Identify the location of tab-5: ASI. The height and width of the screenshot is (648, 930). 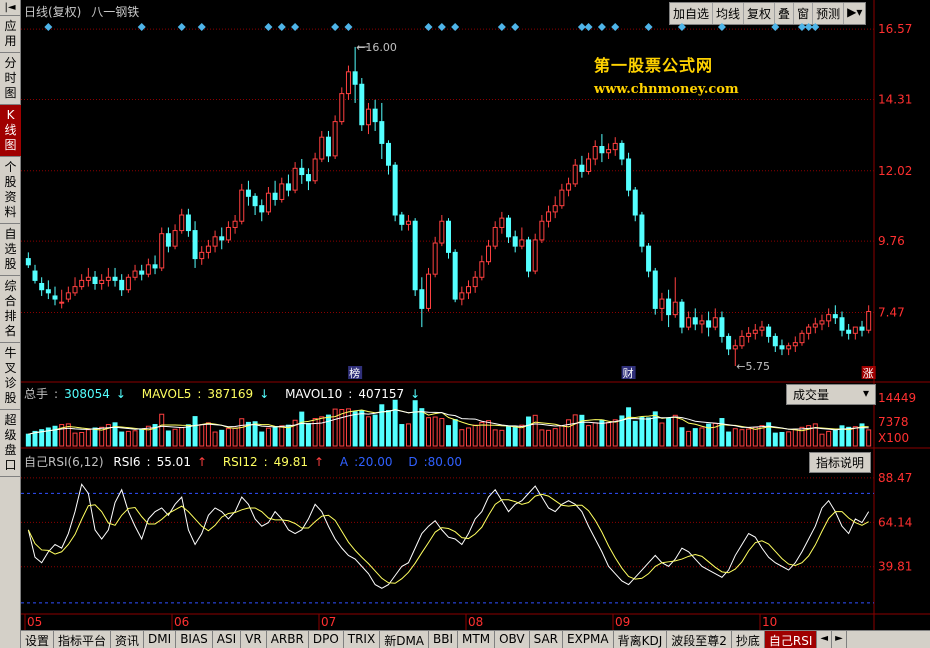
(227, 639).